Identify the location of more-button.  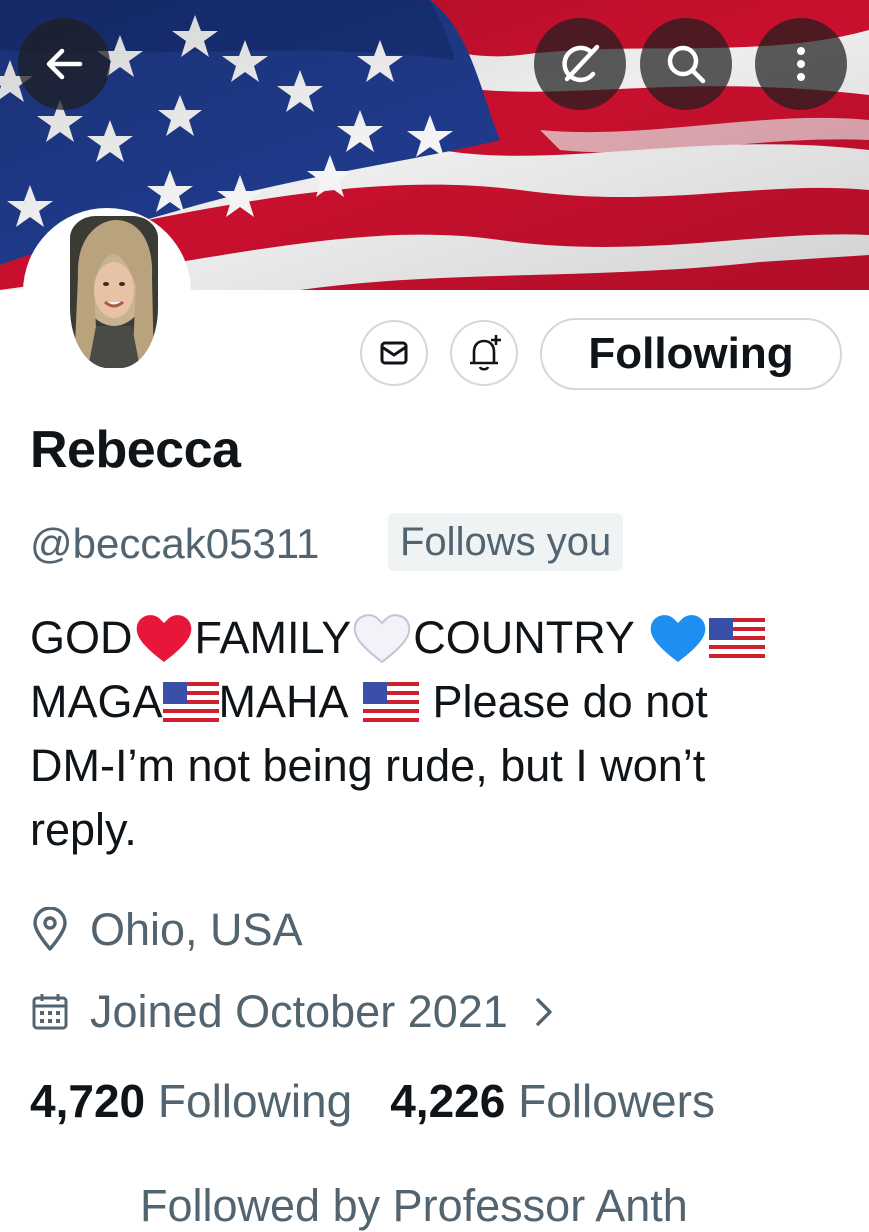
(801, 64).